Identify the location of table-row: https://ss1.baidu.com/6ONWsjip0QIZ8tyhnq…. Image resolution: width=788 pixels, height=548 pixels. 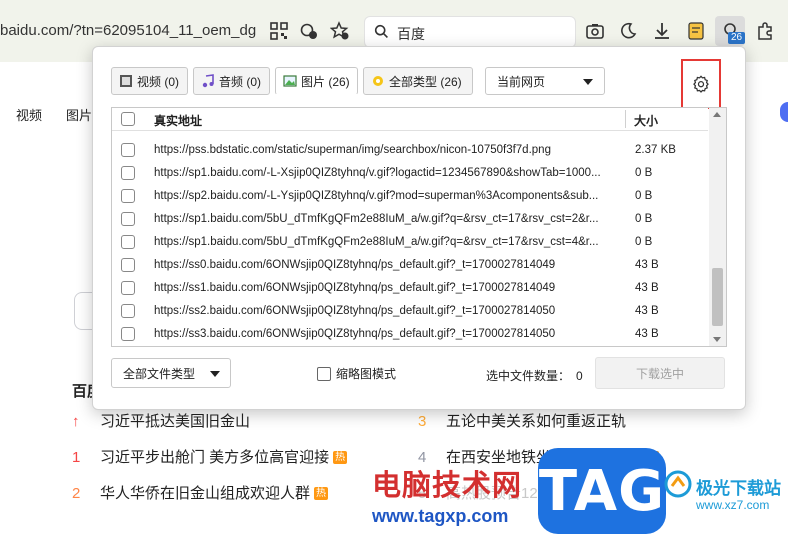
(410, 288).